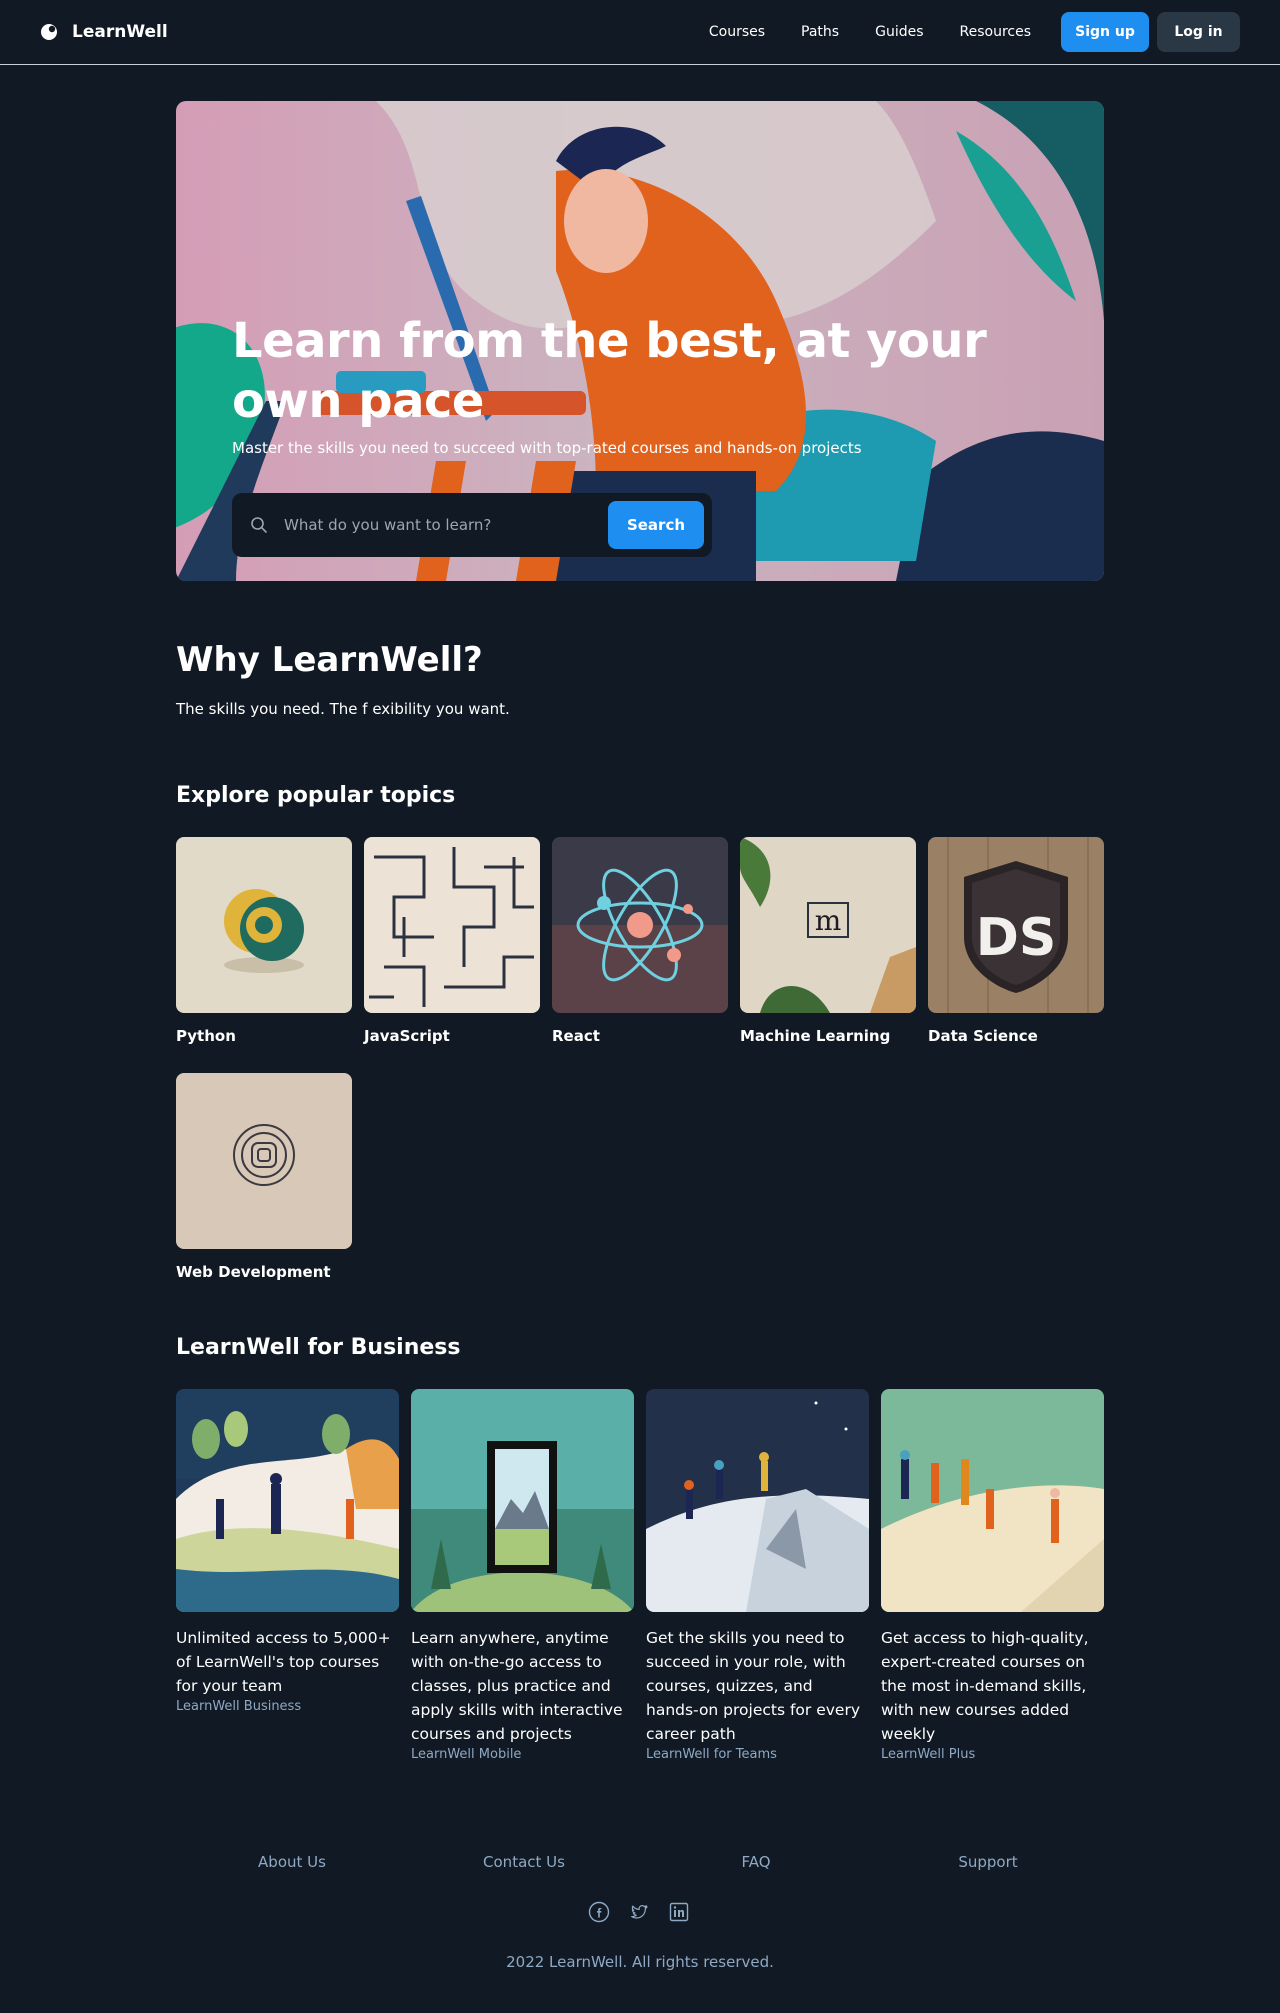 Image resolution: width=1280 pixels, height=2013 pixels. Describe the element at coordinates (292, 1862) in the screenshot. I see `footer-link-about: About Us` at that location.